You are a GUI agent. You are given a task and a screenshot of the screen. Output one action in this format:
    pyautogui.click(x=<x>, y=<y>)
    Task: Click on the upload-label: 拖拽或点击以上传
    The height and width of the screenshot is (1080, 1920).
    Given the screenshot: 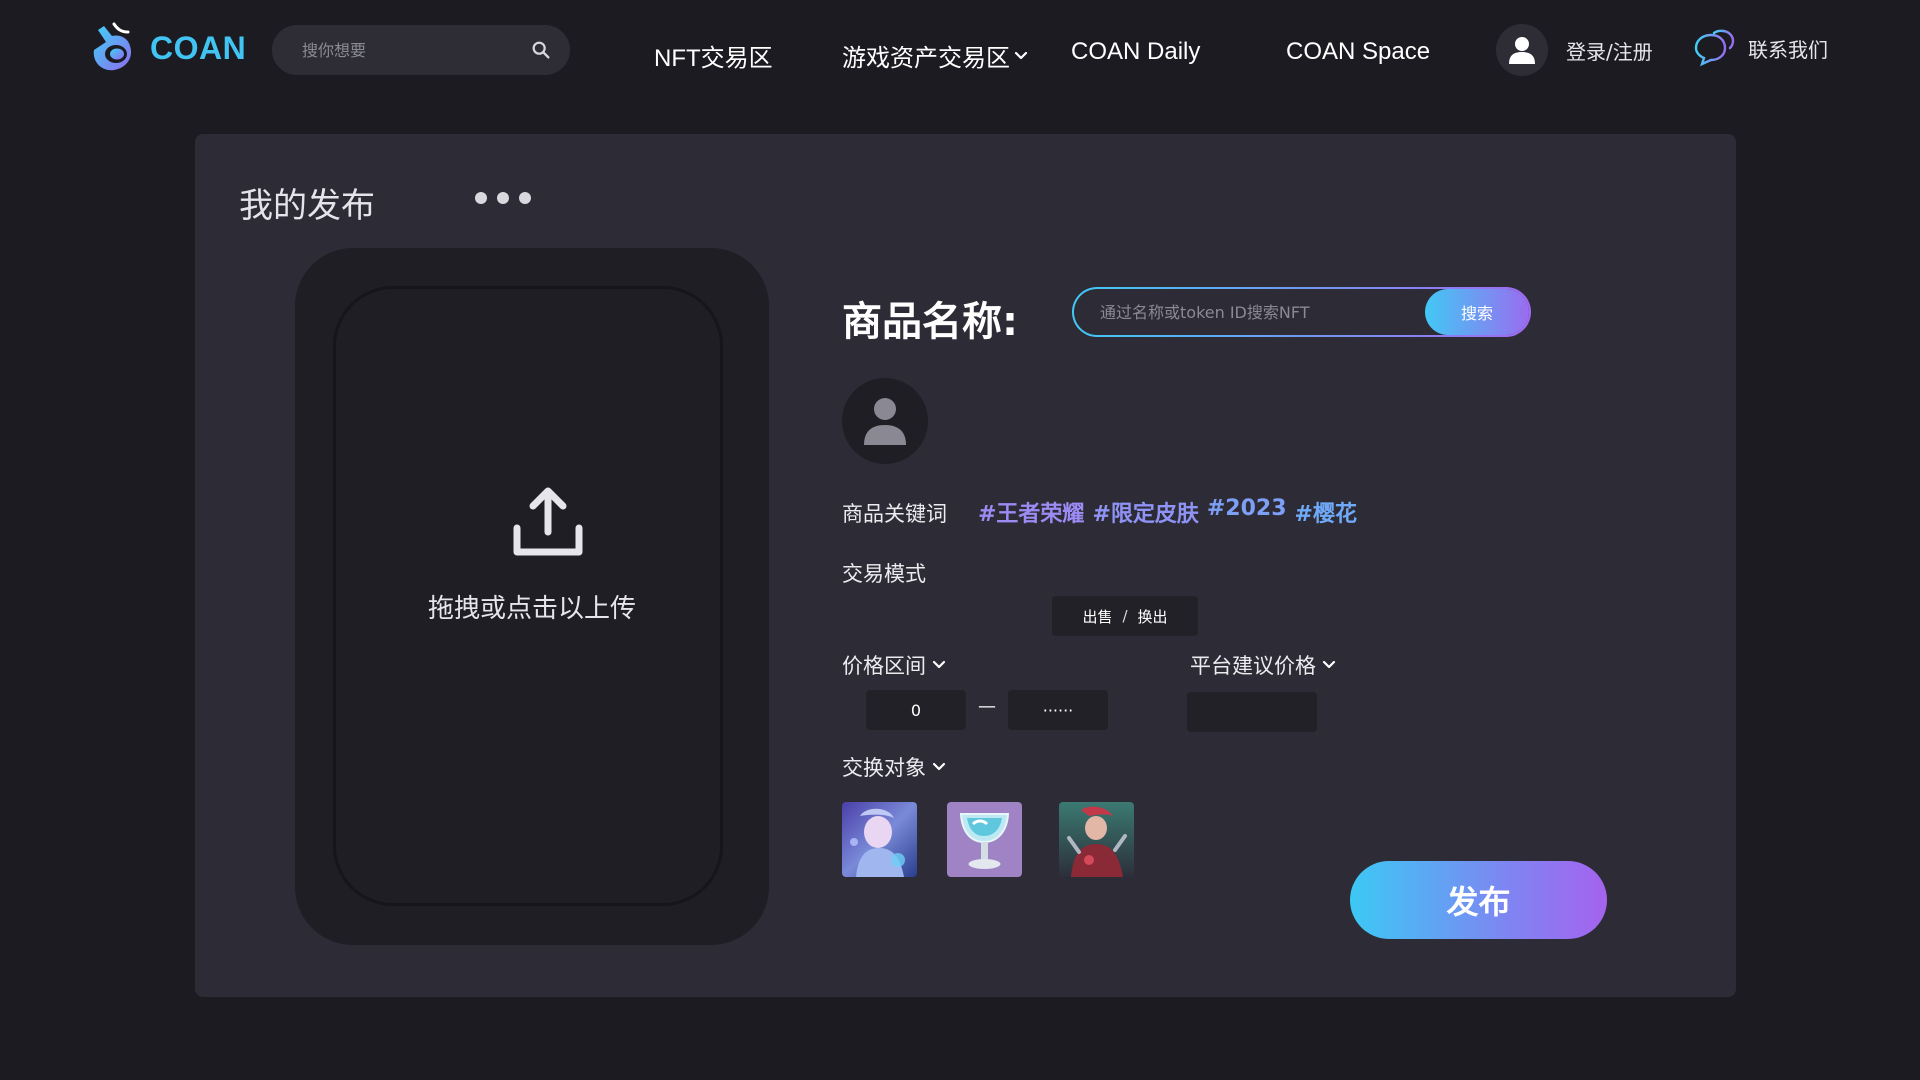 What is the action you would take?
    pyautogui.click(x=531, y=609)
    